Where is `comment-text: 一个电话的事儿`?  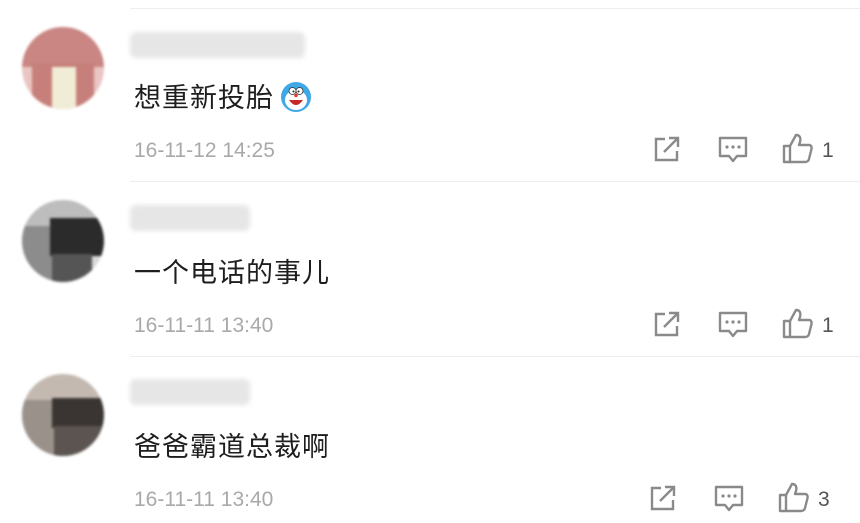 comment-text: 一个电话的事儿 is located at coordinates (232, 273).